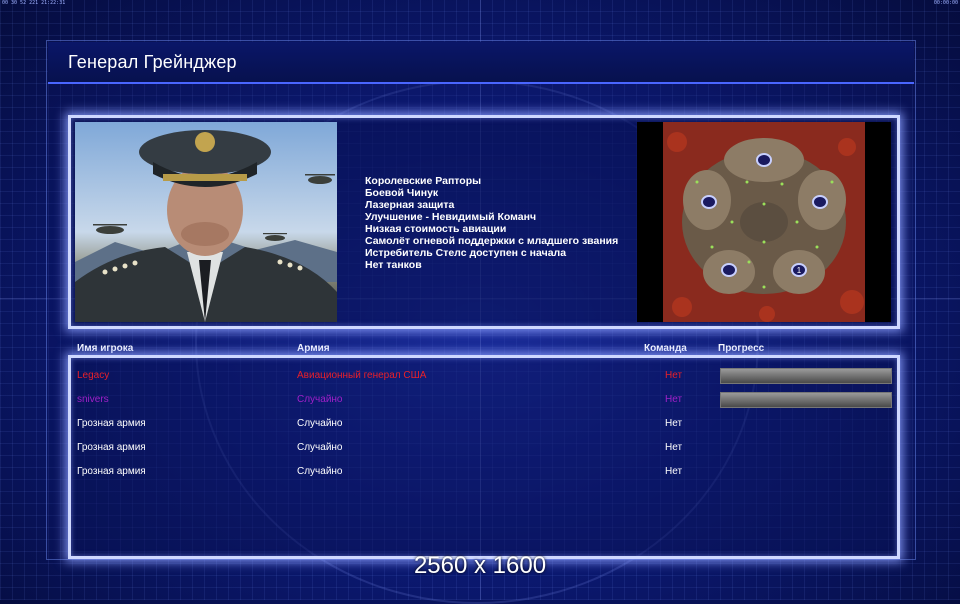  I want to click on map-preview: 1, so click(764, 222).